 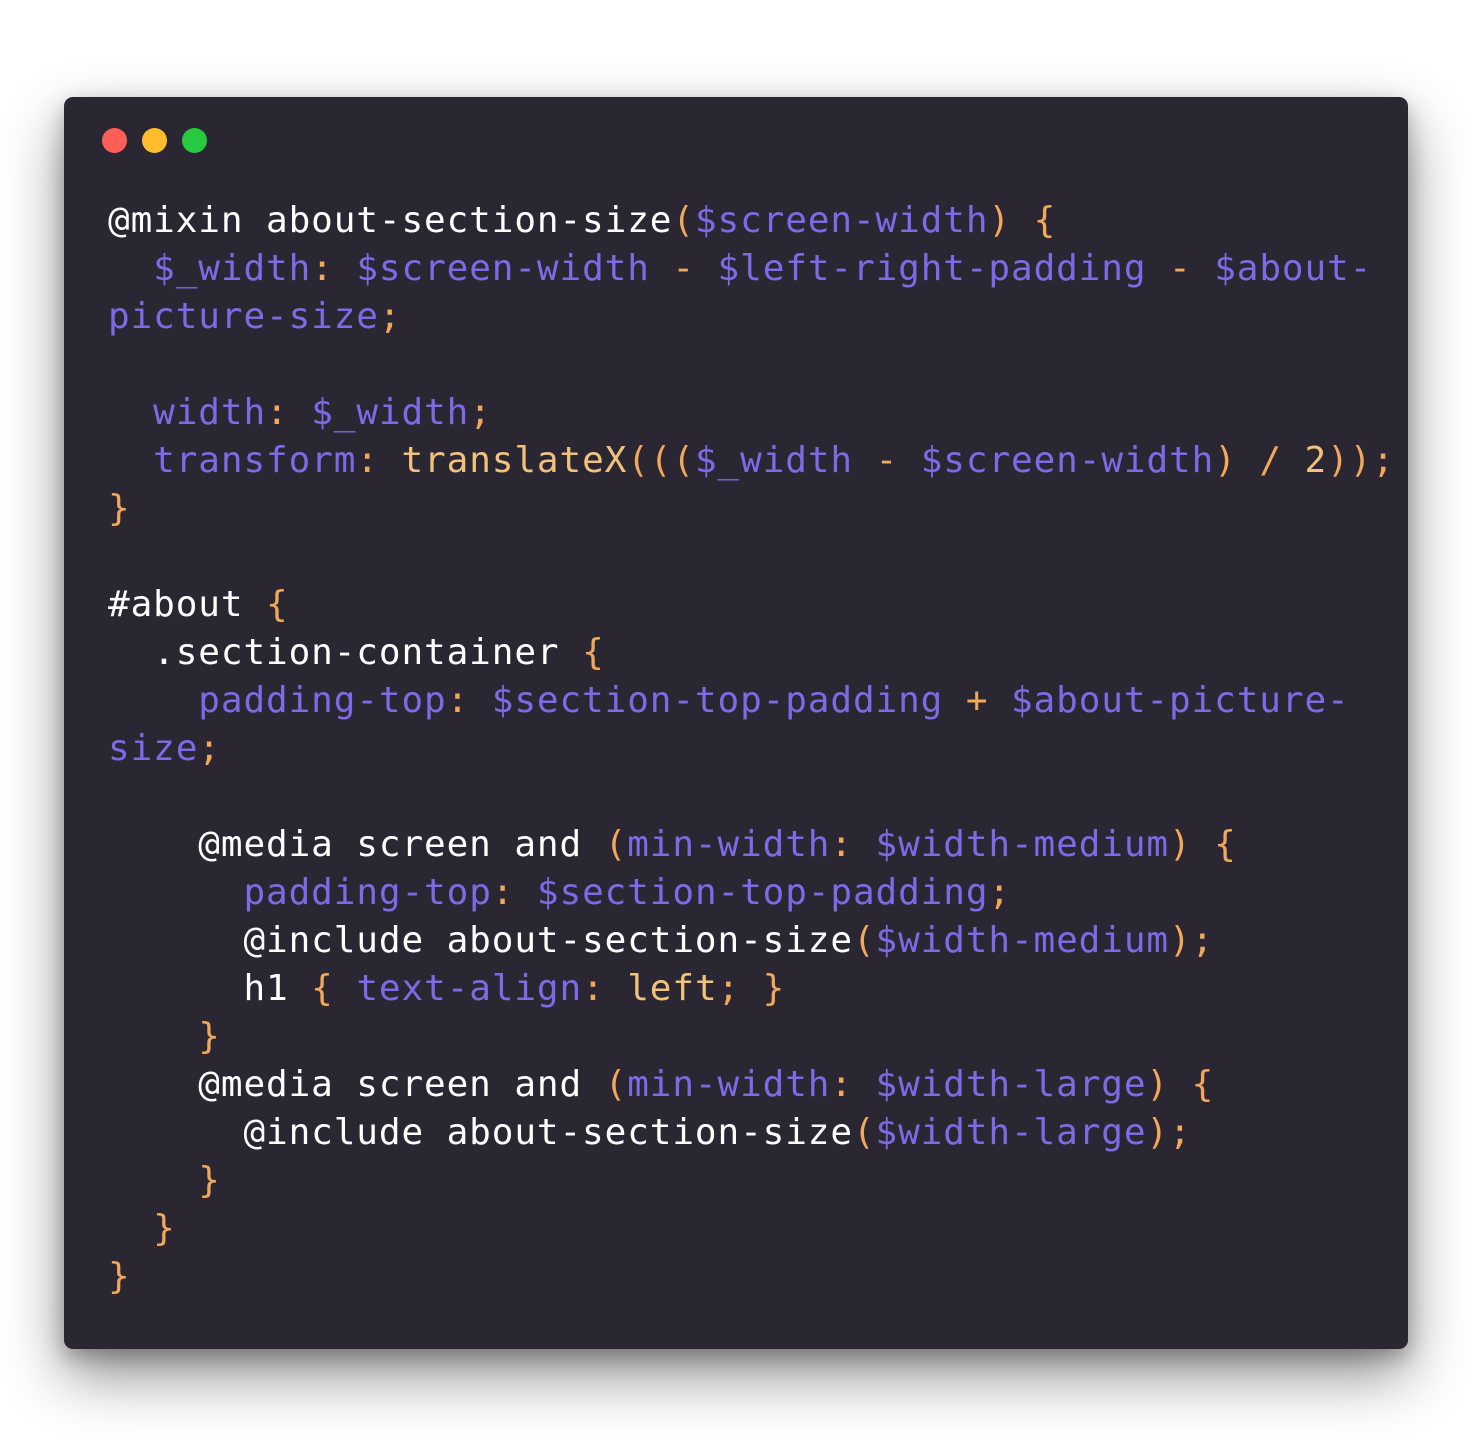 I want to click on code-token: +, so click(x=977, y=700).